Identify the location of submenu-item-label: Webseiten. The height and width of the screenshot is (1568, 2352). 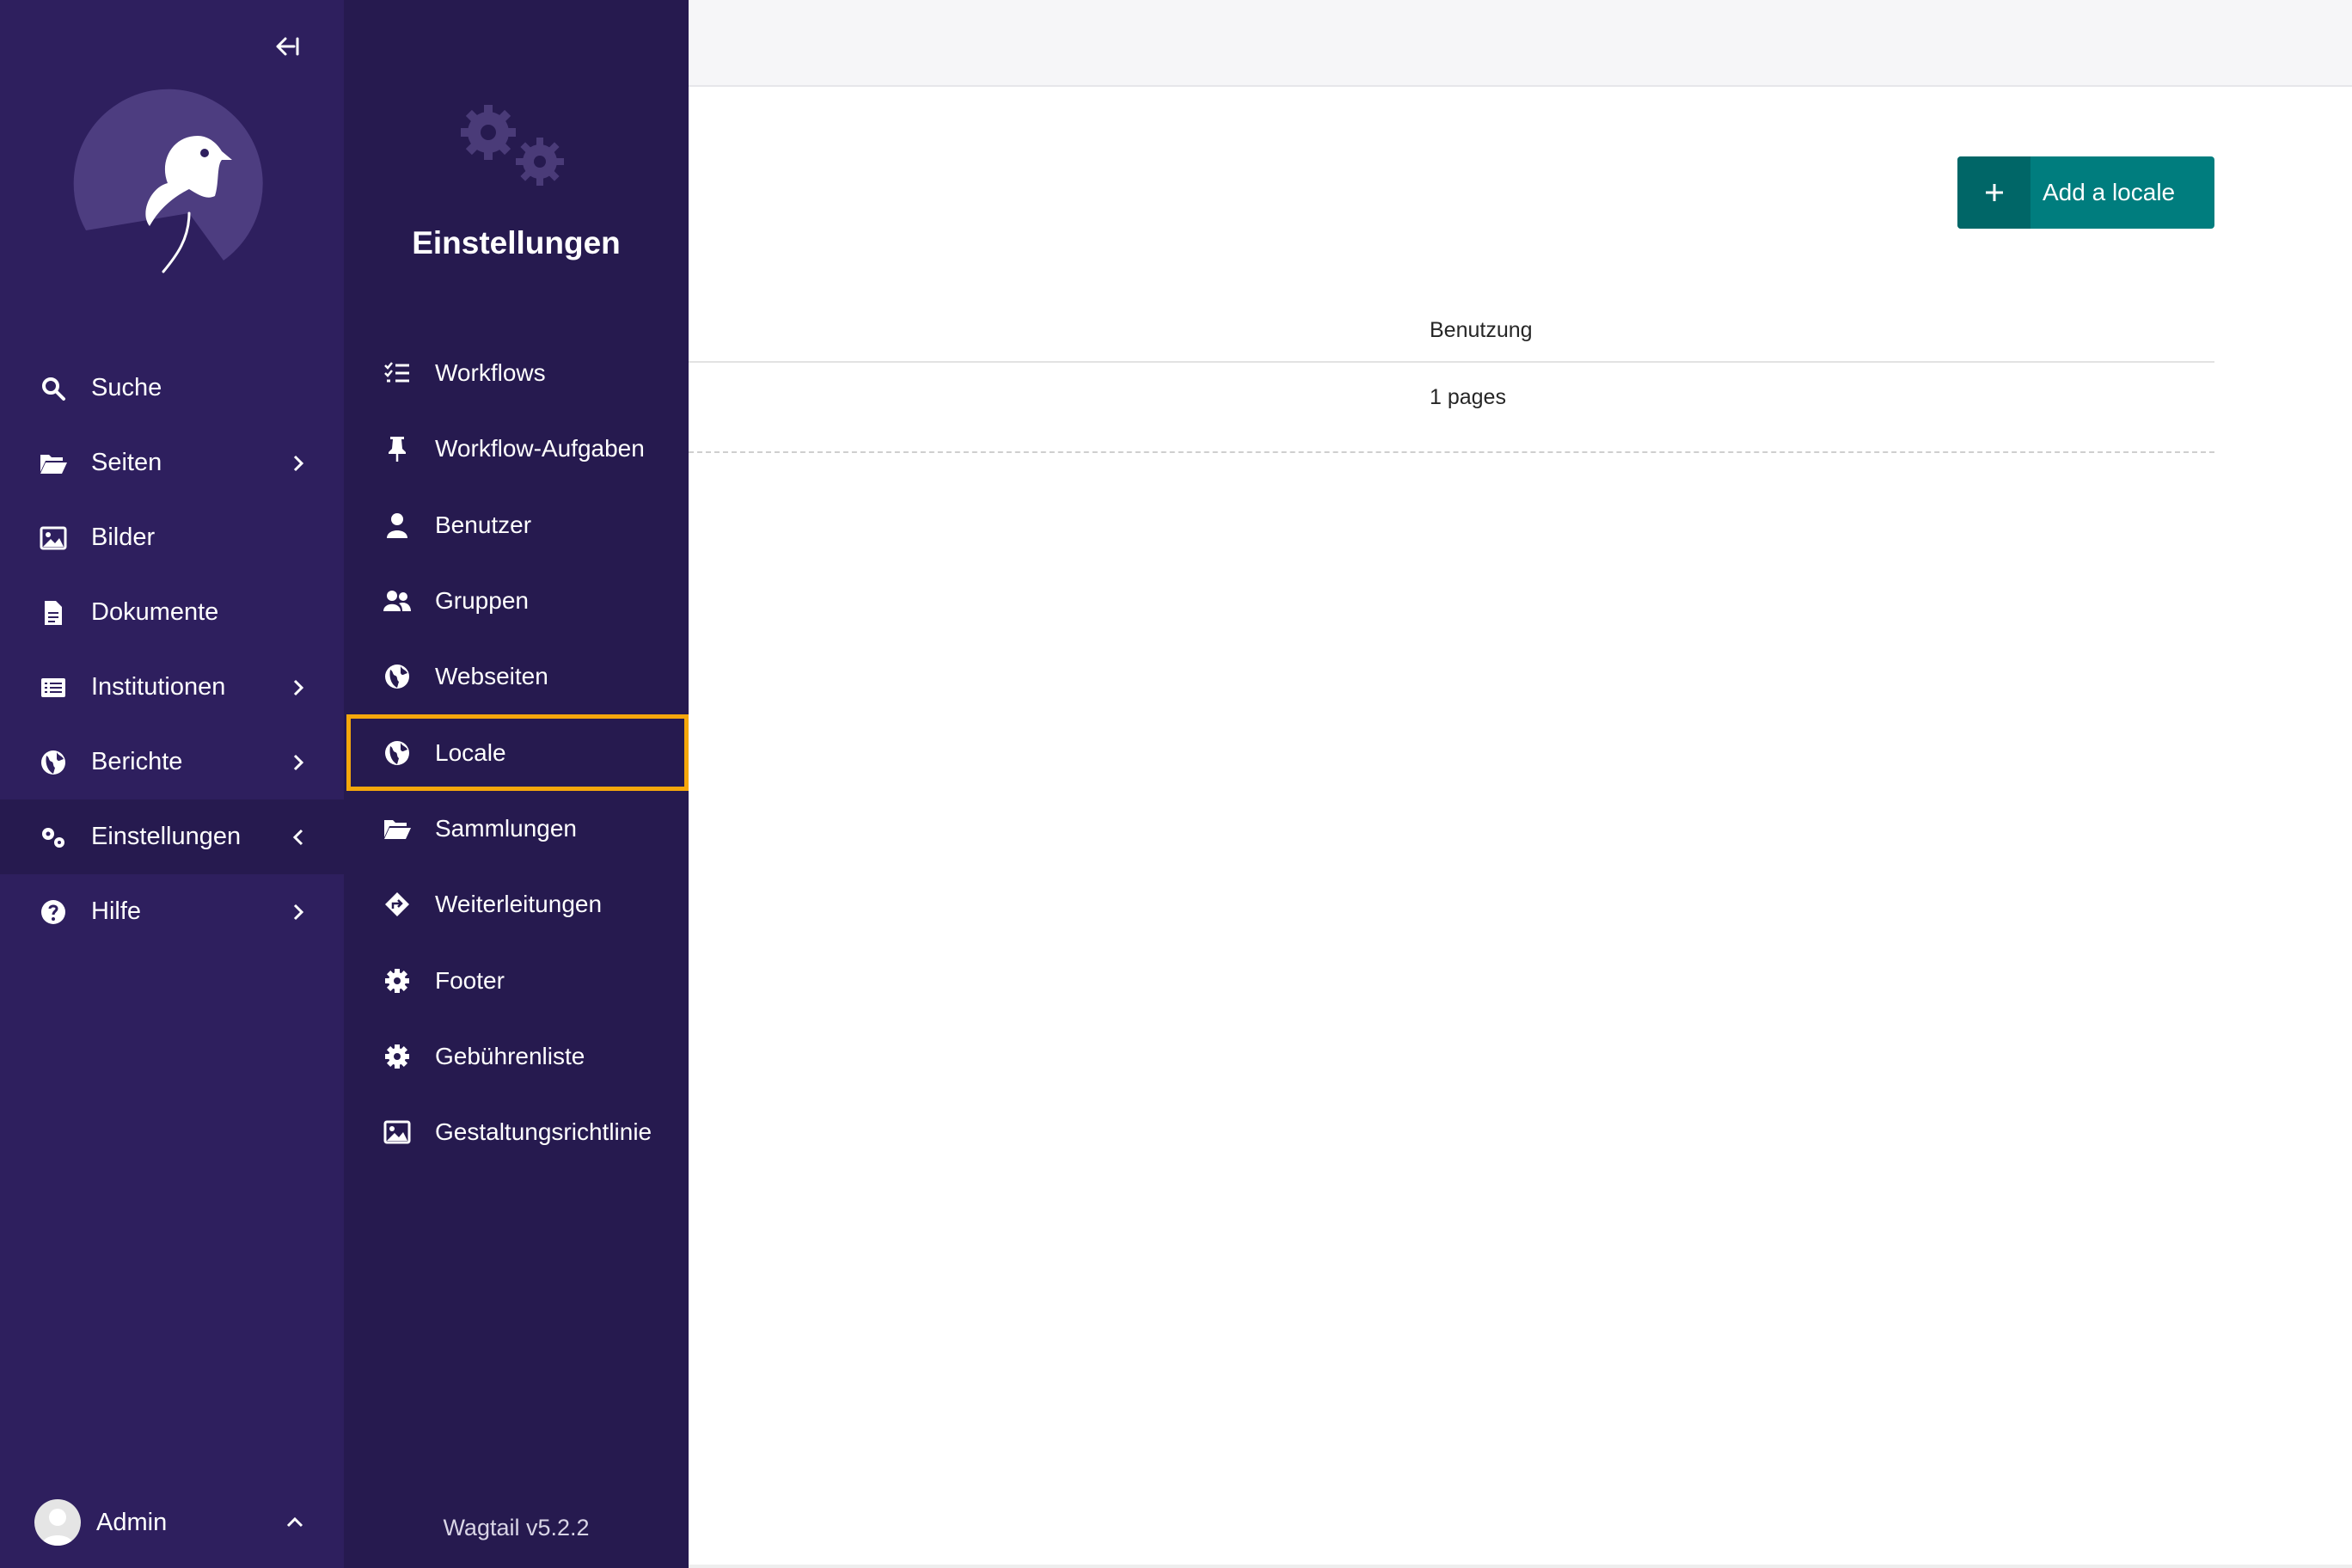
(491, 676).